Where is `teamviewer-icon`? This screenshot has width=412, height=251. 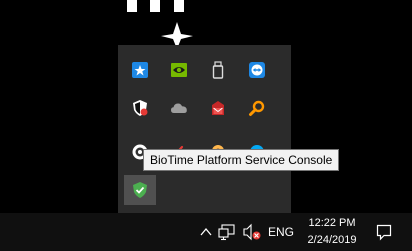 teamviewer-icon is located at coordinates (257, 70).